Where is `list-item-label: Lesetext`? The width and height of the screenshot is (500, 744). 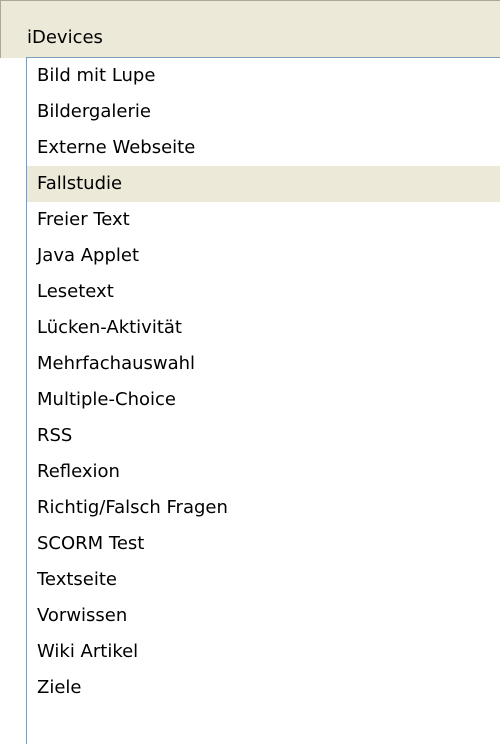
list-item-label: Lesetext is located at coordinates (75, 291).